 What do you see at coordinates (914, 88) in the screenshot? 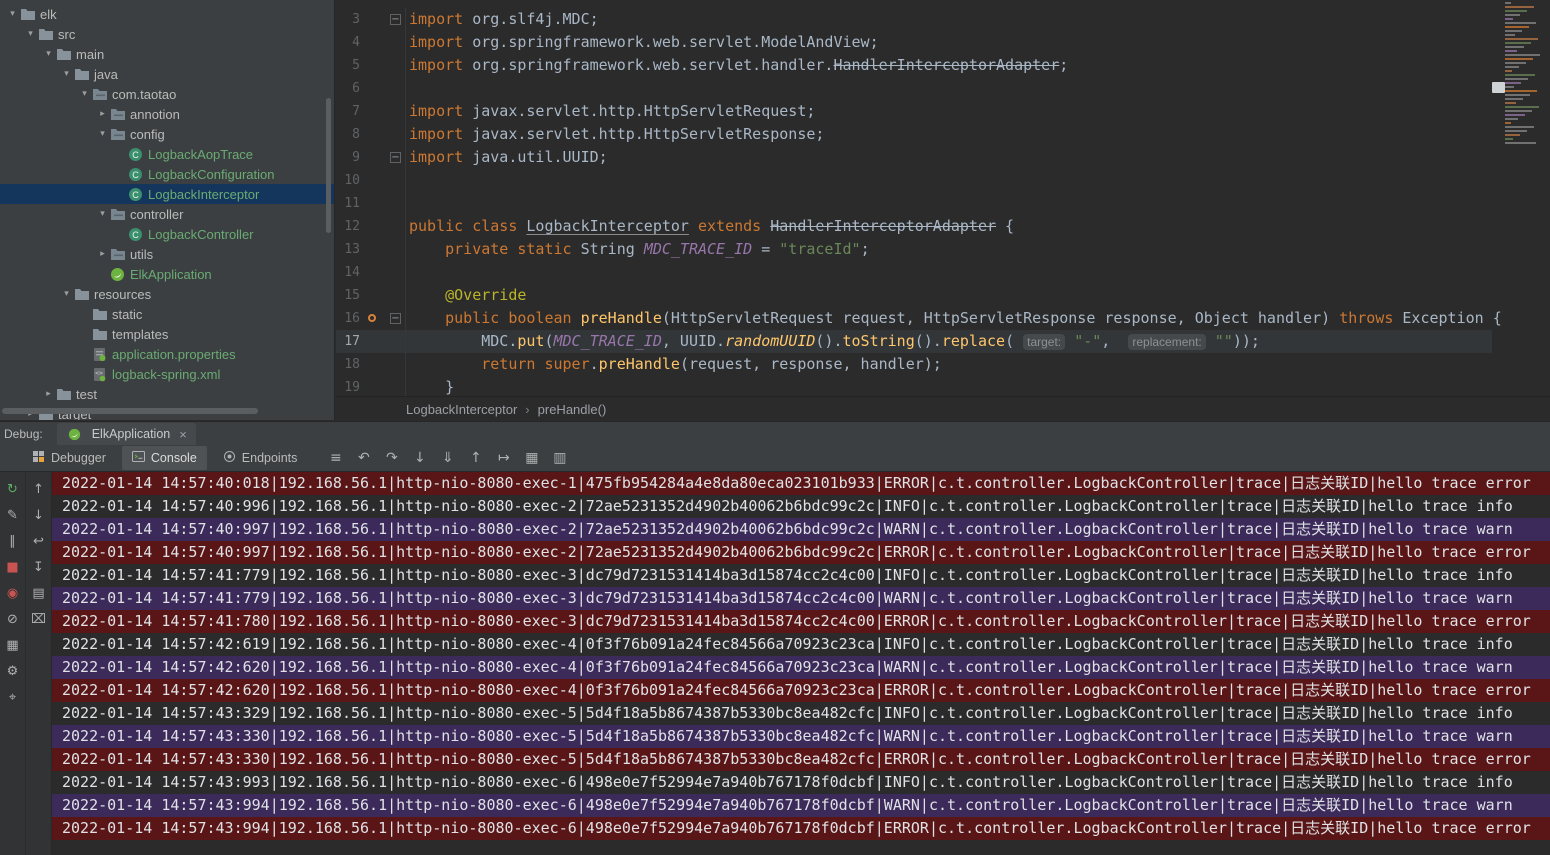
I see `code-line-6: 6` at bounding box center [914, 88].